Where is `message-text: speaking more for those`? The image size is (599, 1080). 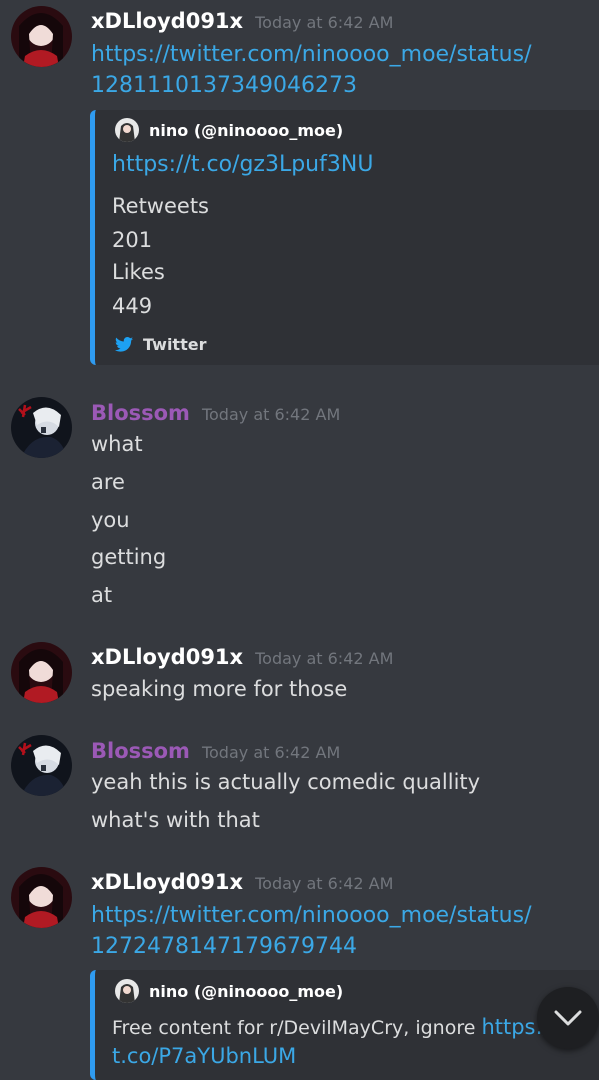 message-text: speaking more for those is located at coordinates (219, 689).